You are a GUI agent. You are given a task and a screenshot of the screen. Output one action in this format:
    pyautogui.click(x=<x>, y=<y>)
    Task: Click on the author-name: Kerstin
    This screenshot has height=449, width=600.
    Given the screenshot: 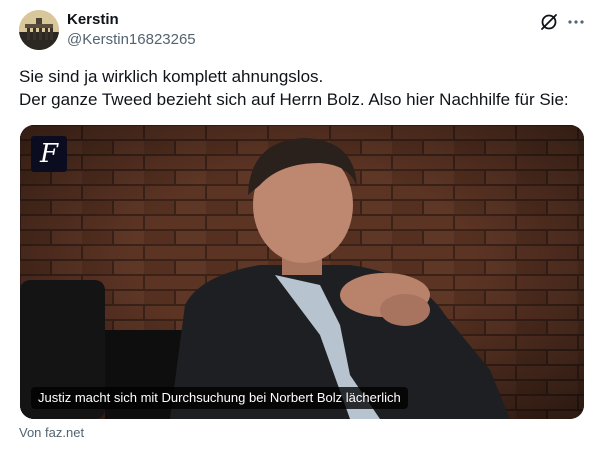 What is the action you would take?
    pyautogui.click(x=93, y=20)
    